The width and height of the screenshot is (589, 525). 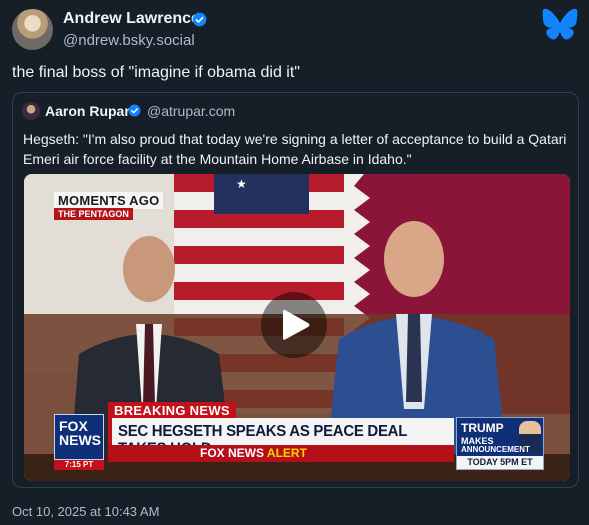 What do you see at coordinates (31, 111) in the screenshot?
I see `quoted-author-avatar` at bounding box center [31, 111].